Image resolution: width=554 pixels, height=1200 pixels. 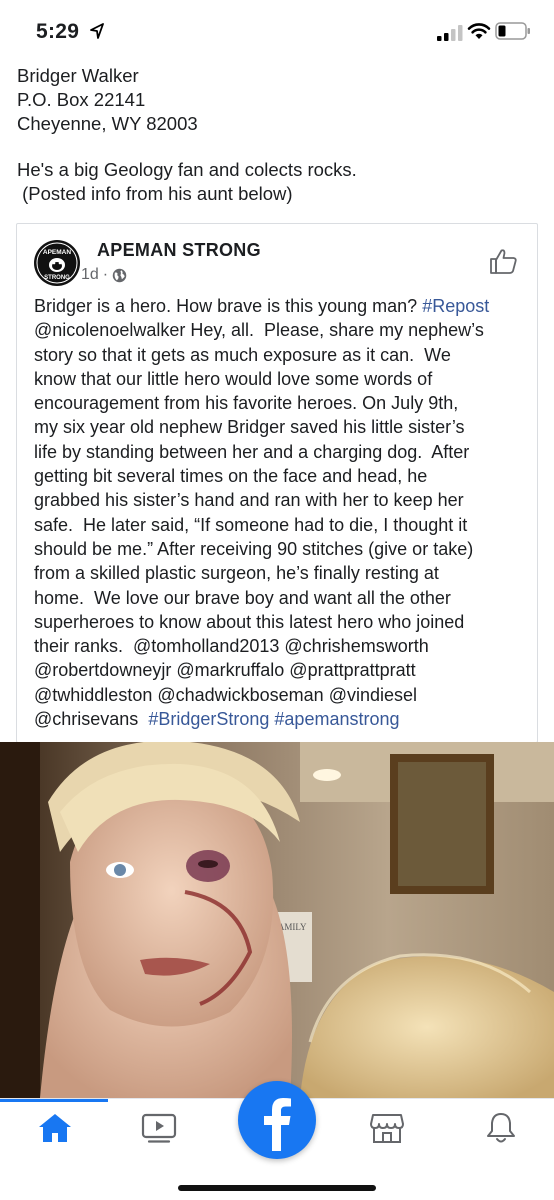 I want to click on active-tab-indicator, so click(x=54, y=1100).